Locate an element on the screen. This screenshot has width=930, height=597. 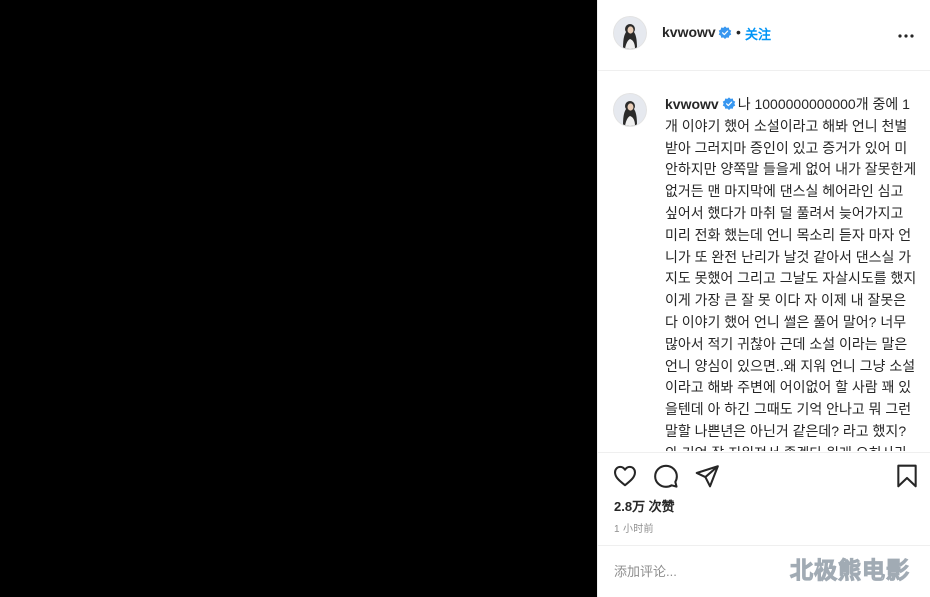
paper-plane-icon is located at coordinates (707, 476).